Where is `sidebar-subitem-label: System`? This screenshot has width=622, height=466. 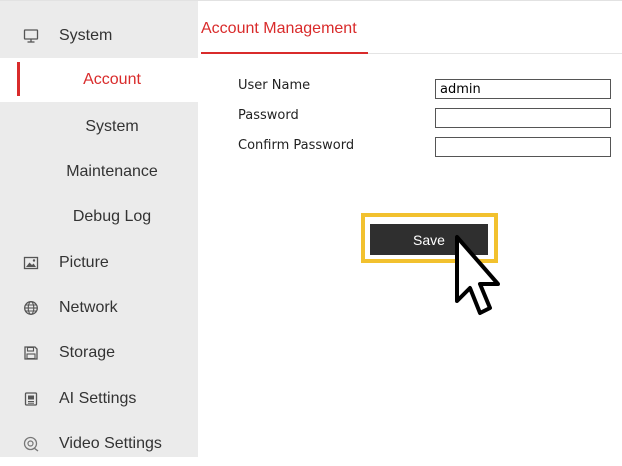
sidebar-subitem-label: System is located at coordinates (112, 126).